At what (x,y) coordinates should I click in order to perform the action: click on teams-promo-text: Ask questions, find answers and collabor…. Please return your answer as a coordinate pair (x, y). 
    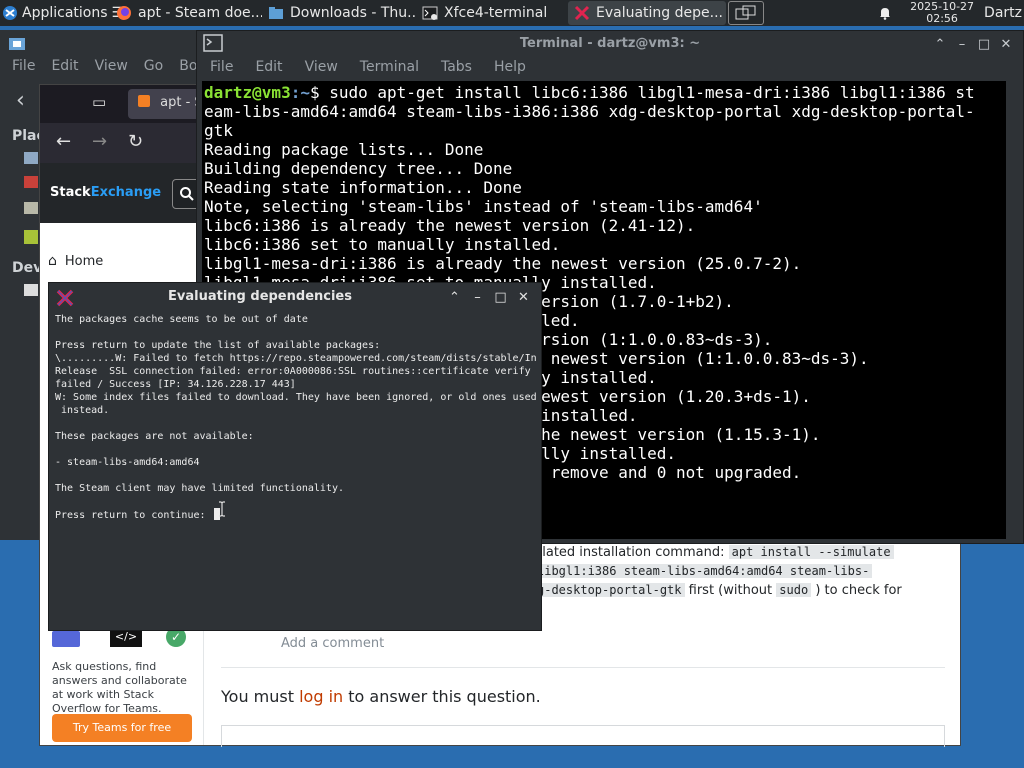
    Looking at the image, I should click on (119, 687).